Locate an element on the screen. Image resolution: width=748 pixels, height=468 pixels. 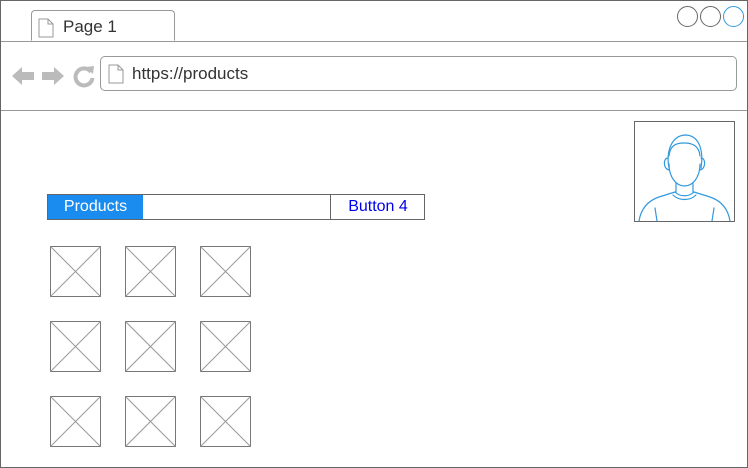
window-controls is located at coordinates (710, 16).